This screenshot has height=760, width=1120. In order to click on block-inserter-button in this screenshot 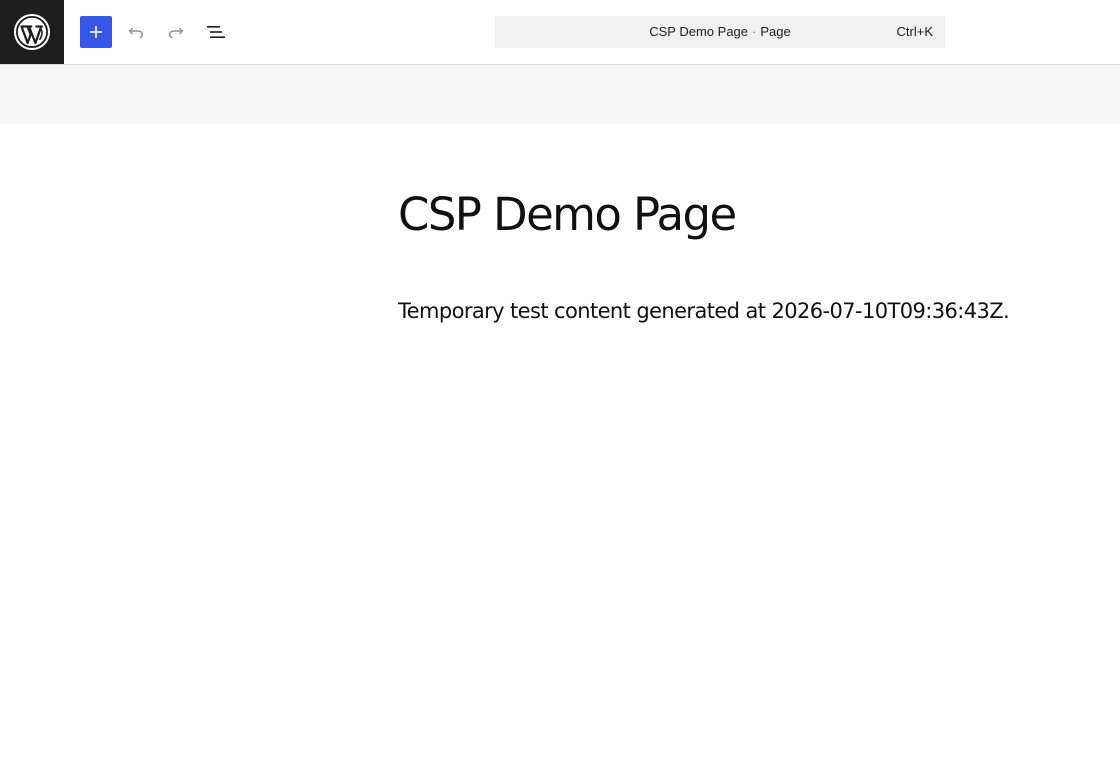, I will do `click(96, 32)`.